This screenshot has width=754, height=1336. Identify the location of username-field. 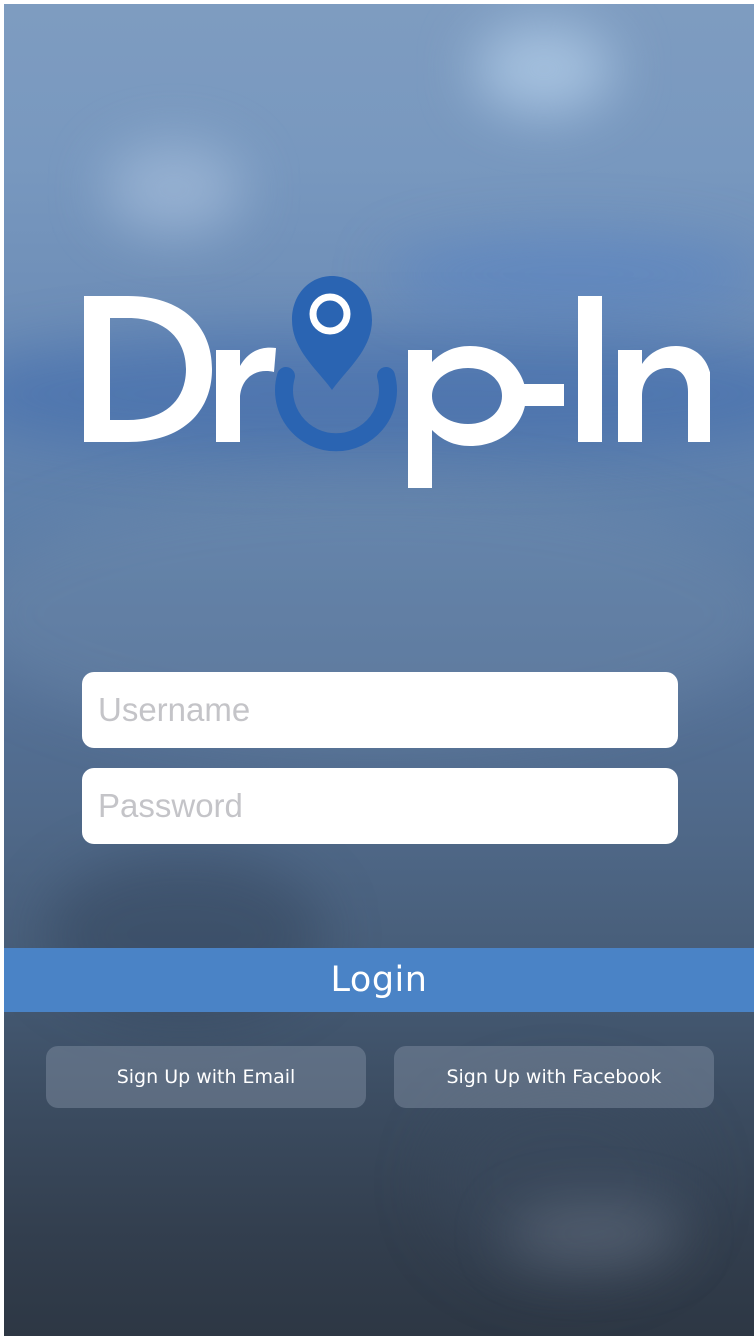
(380, 710).